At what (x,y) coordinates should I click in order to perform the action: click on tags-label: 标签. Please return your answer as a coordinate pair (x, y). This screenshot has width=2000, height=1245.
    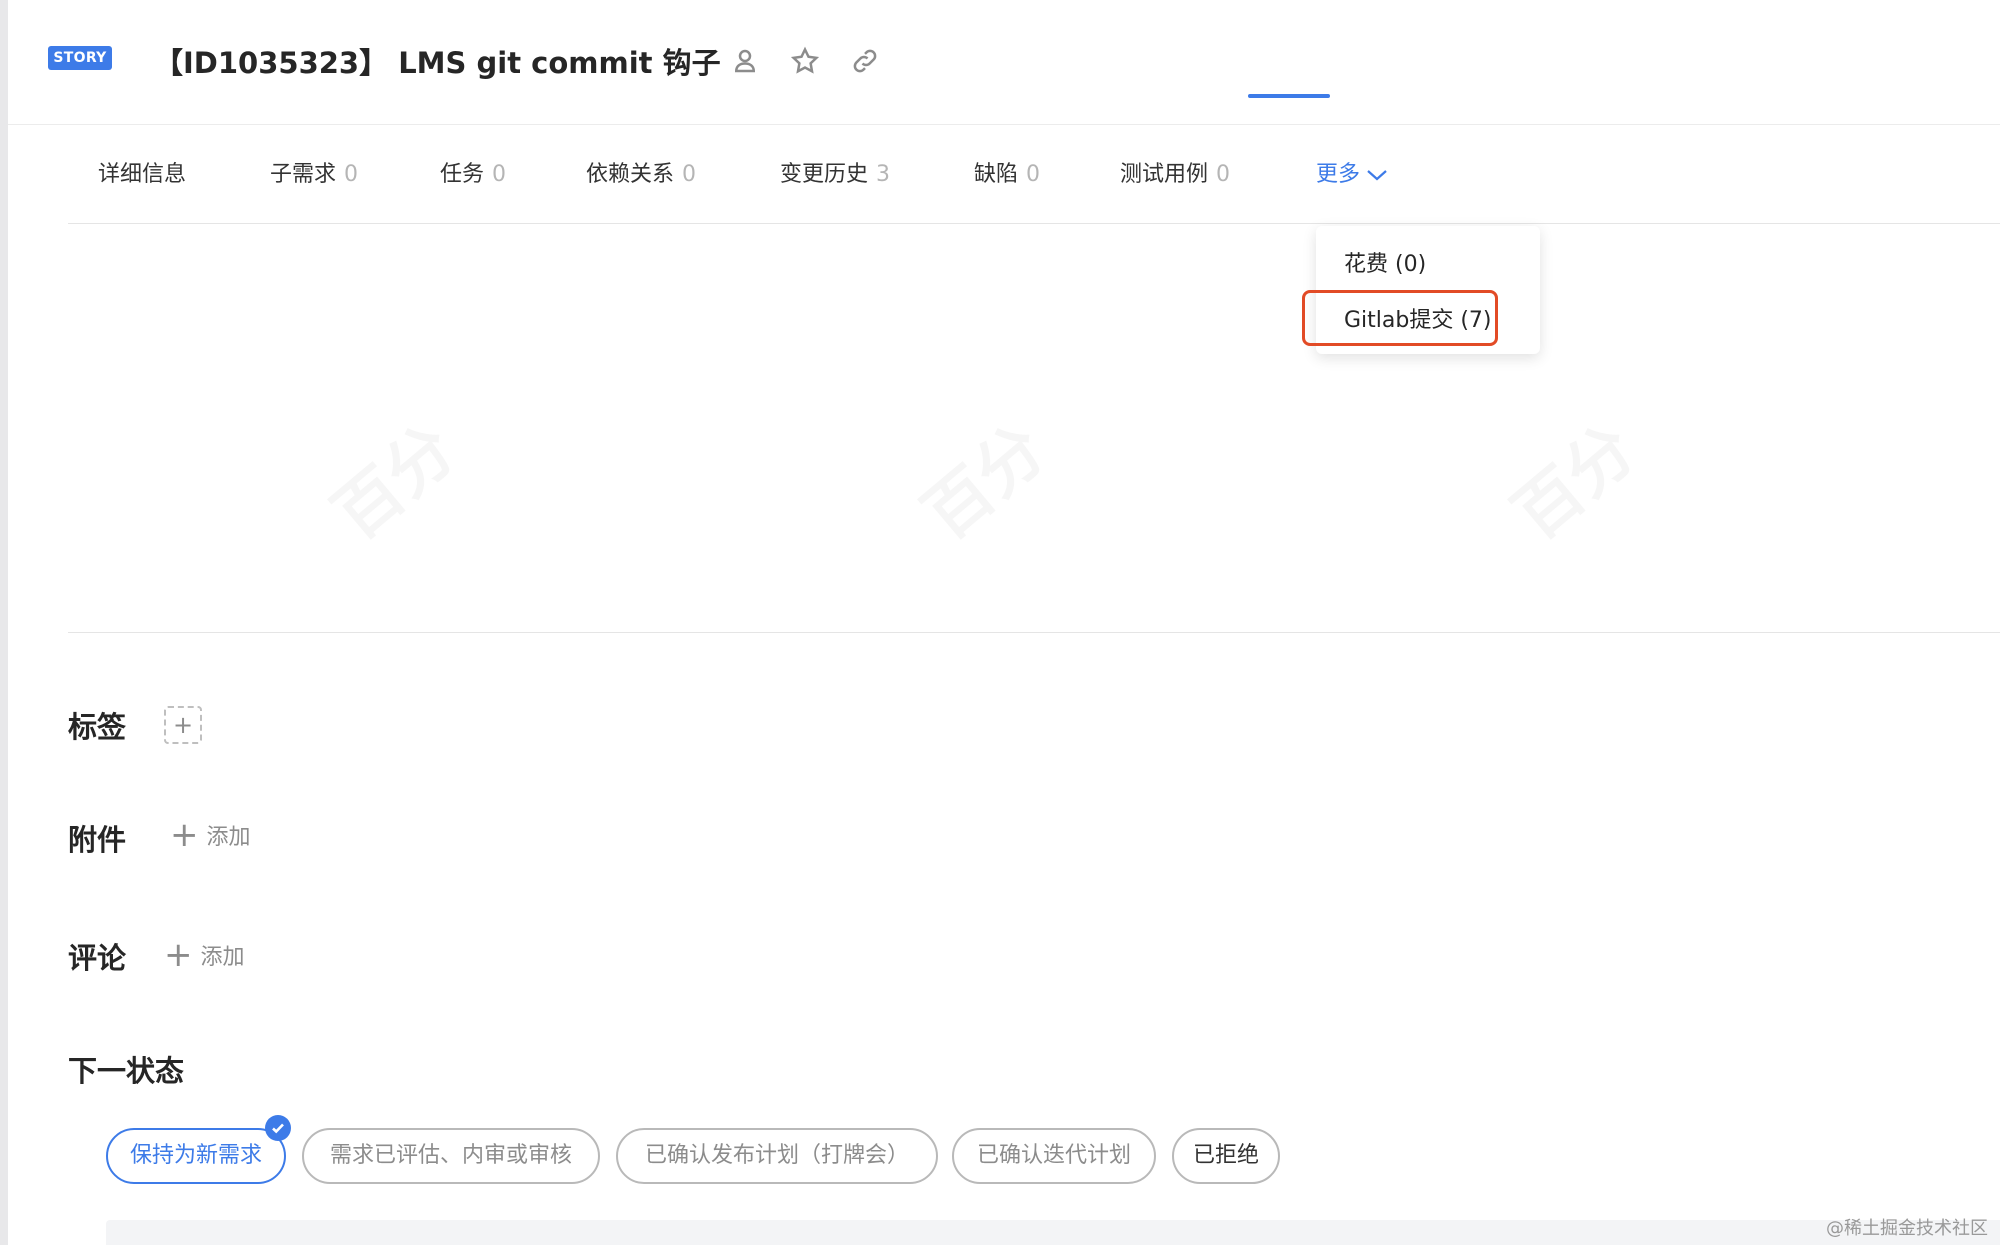
    Looking at the image, I should click on (97, 727).